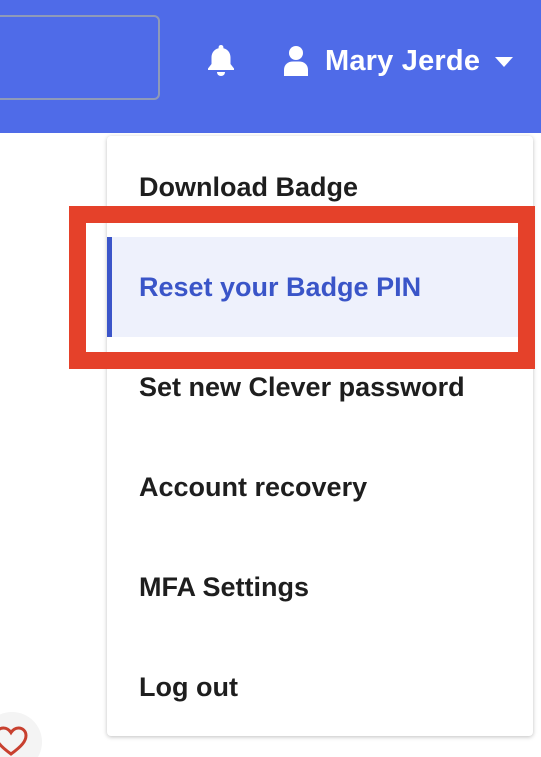 The height and width of the screenshot is (757, 541). I want to click on user-name: Mary Jerde, so click(402, 61).